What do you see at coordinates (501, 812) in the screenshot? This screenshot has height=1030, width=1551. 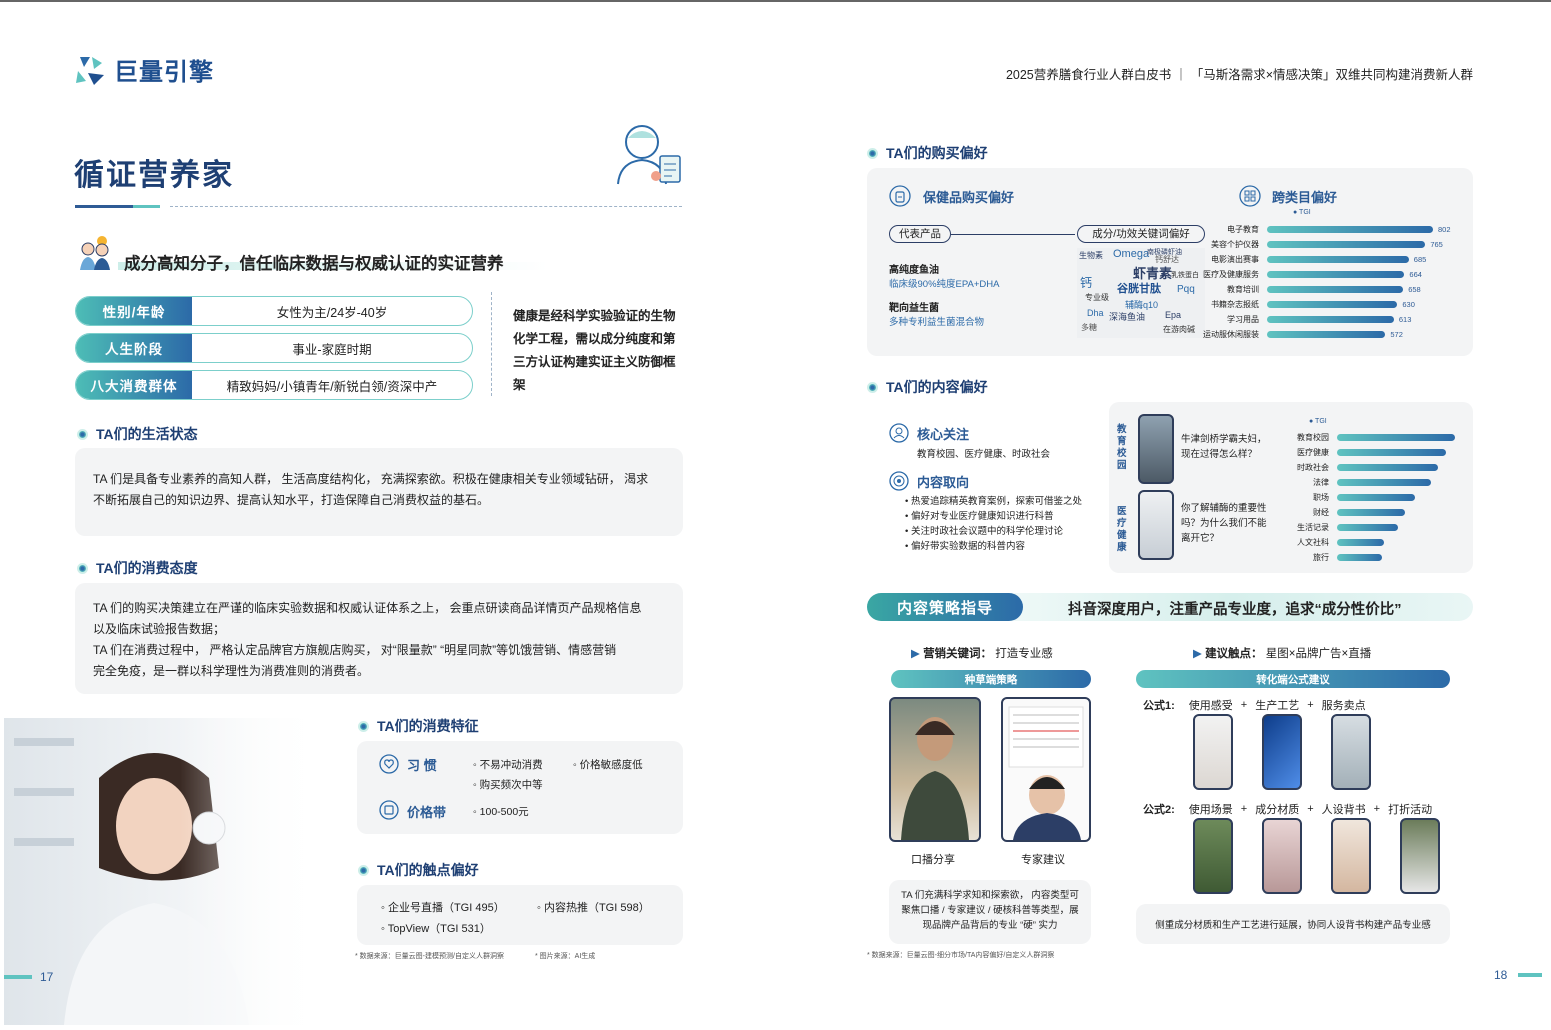 I see `price-item: ◦ 100-500元` at bounding box center [501, 812].